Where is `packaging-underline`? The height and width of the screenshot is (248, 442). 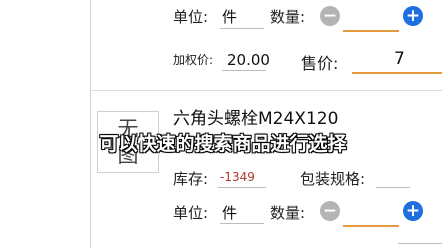 packaging-underline is located at coordinates (393, 187).